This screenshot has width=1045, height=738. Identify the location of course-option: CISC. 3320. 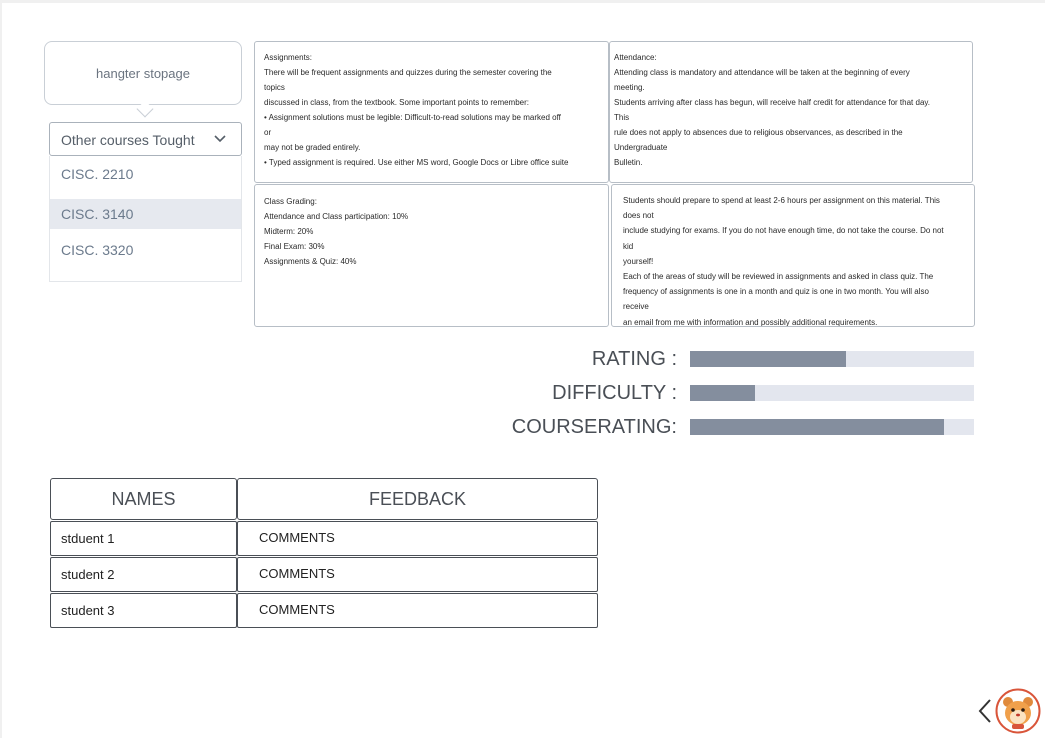
(145, 250).